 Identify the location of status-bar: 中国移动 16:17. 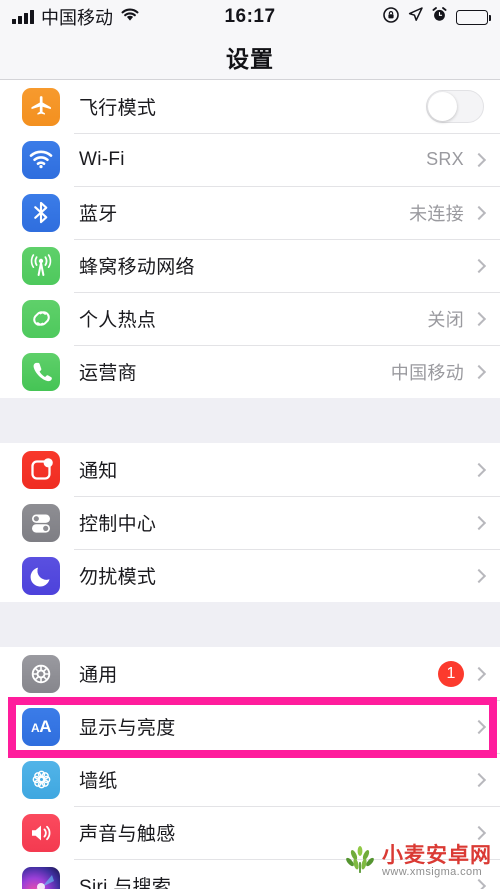
(250, 17).